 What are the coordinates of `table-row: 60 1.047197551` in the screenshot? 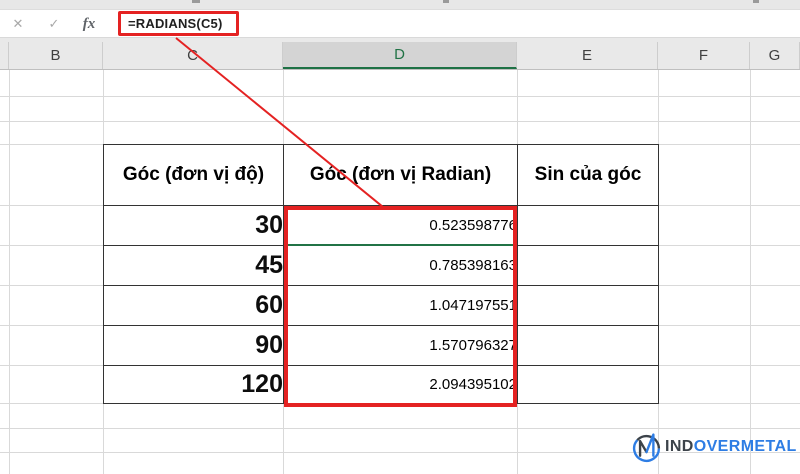 It's located at (381, 305).